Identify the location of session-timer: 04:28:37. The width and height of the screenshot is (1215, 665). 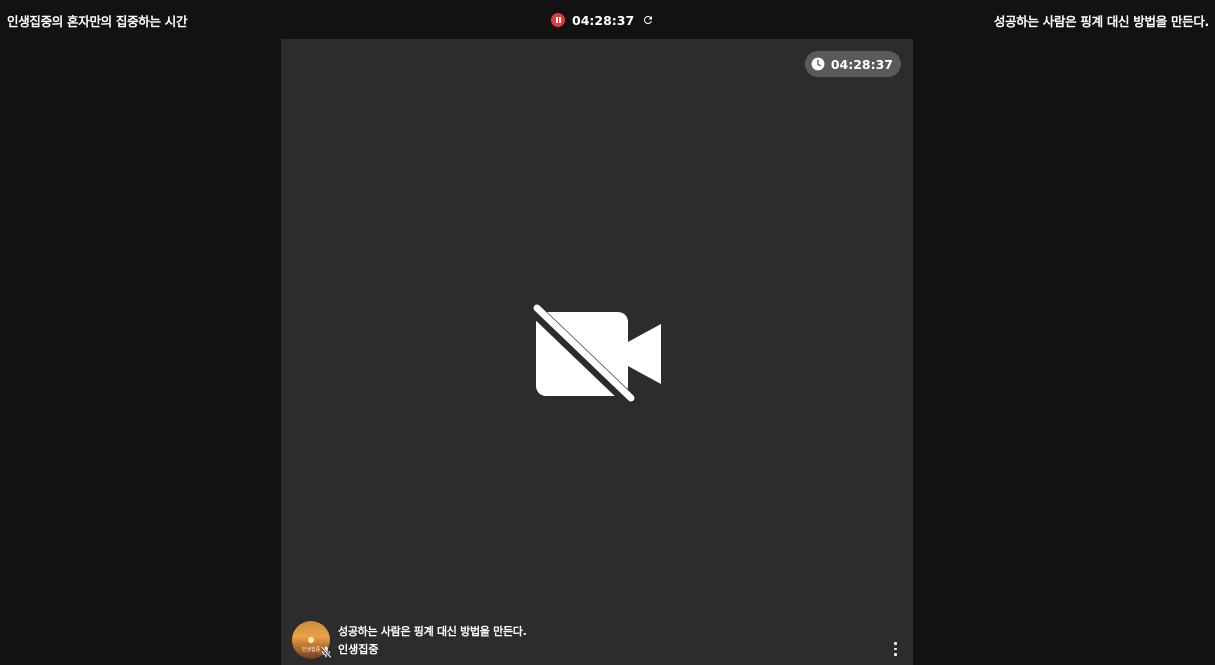
(602, 20).